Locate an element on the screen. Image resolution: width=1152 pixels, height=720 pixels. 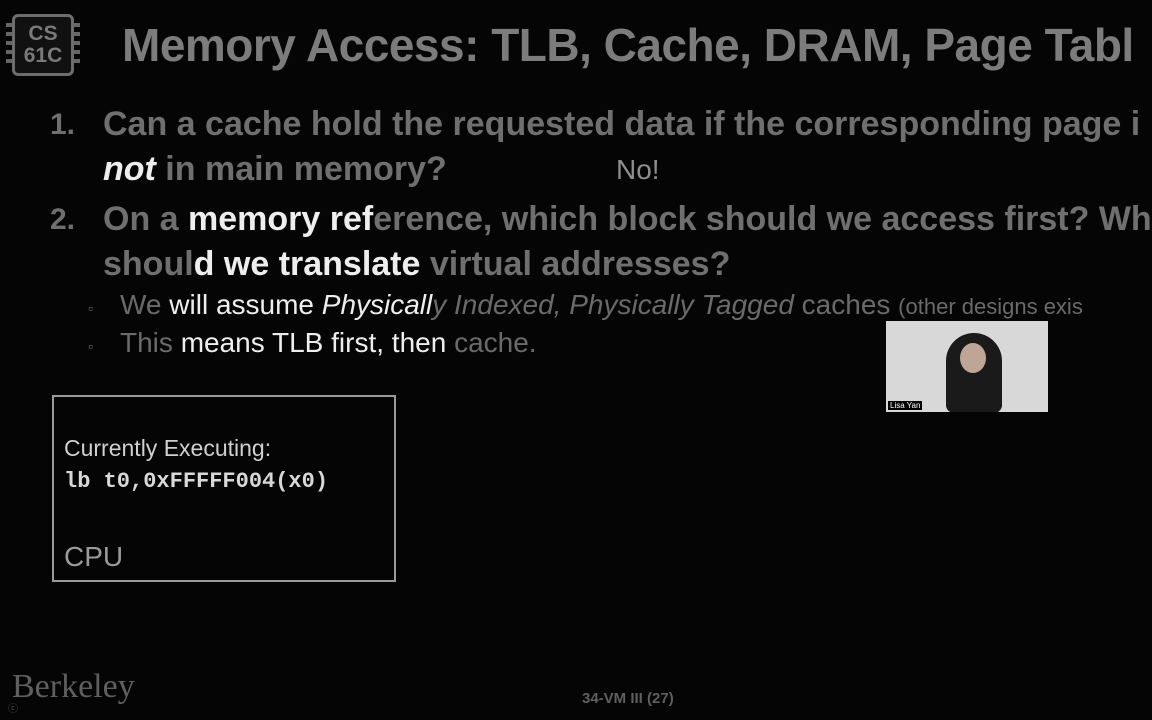
question-2-line2-a: shoul is located at coordinates (148, 264).